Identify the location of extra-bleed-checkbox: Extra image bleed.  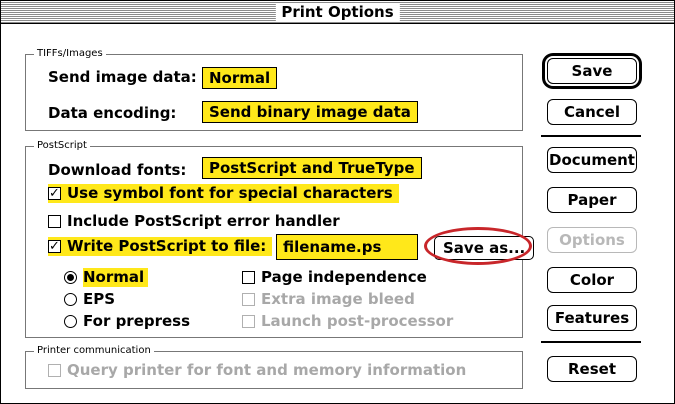
(328, 299).